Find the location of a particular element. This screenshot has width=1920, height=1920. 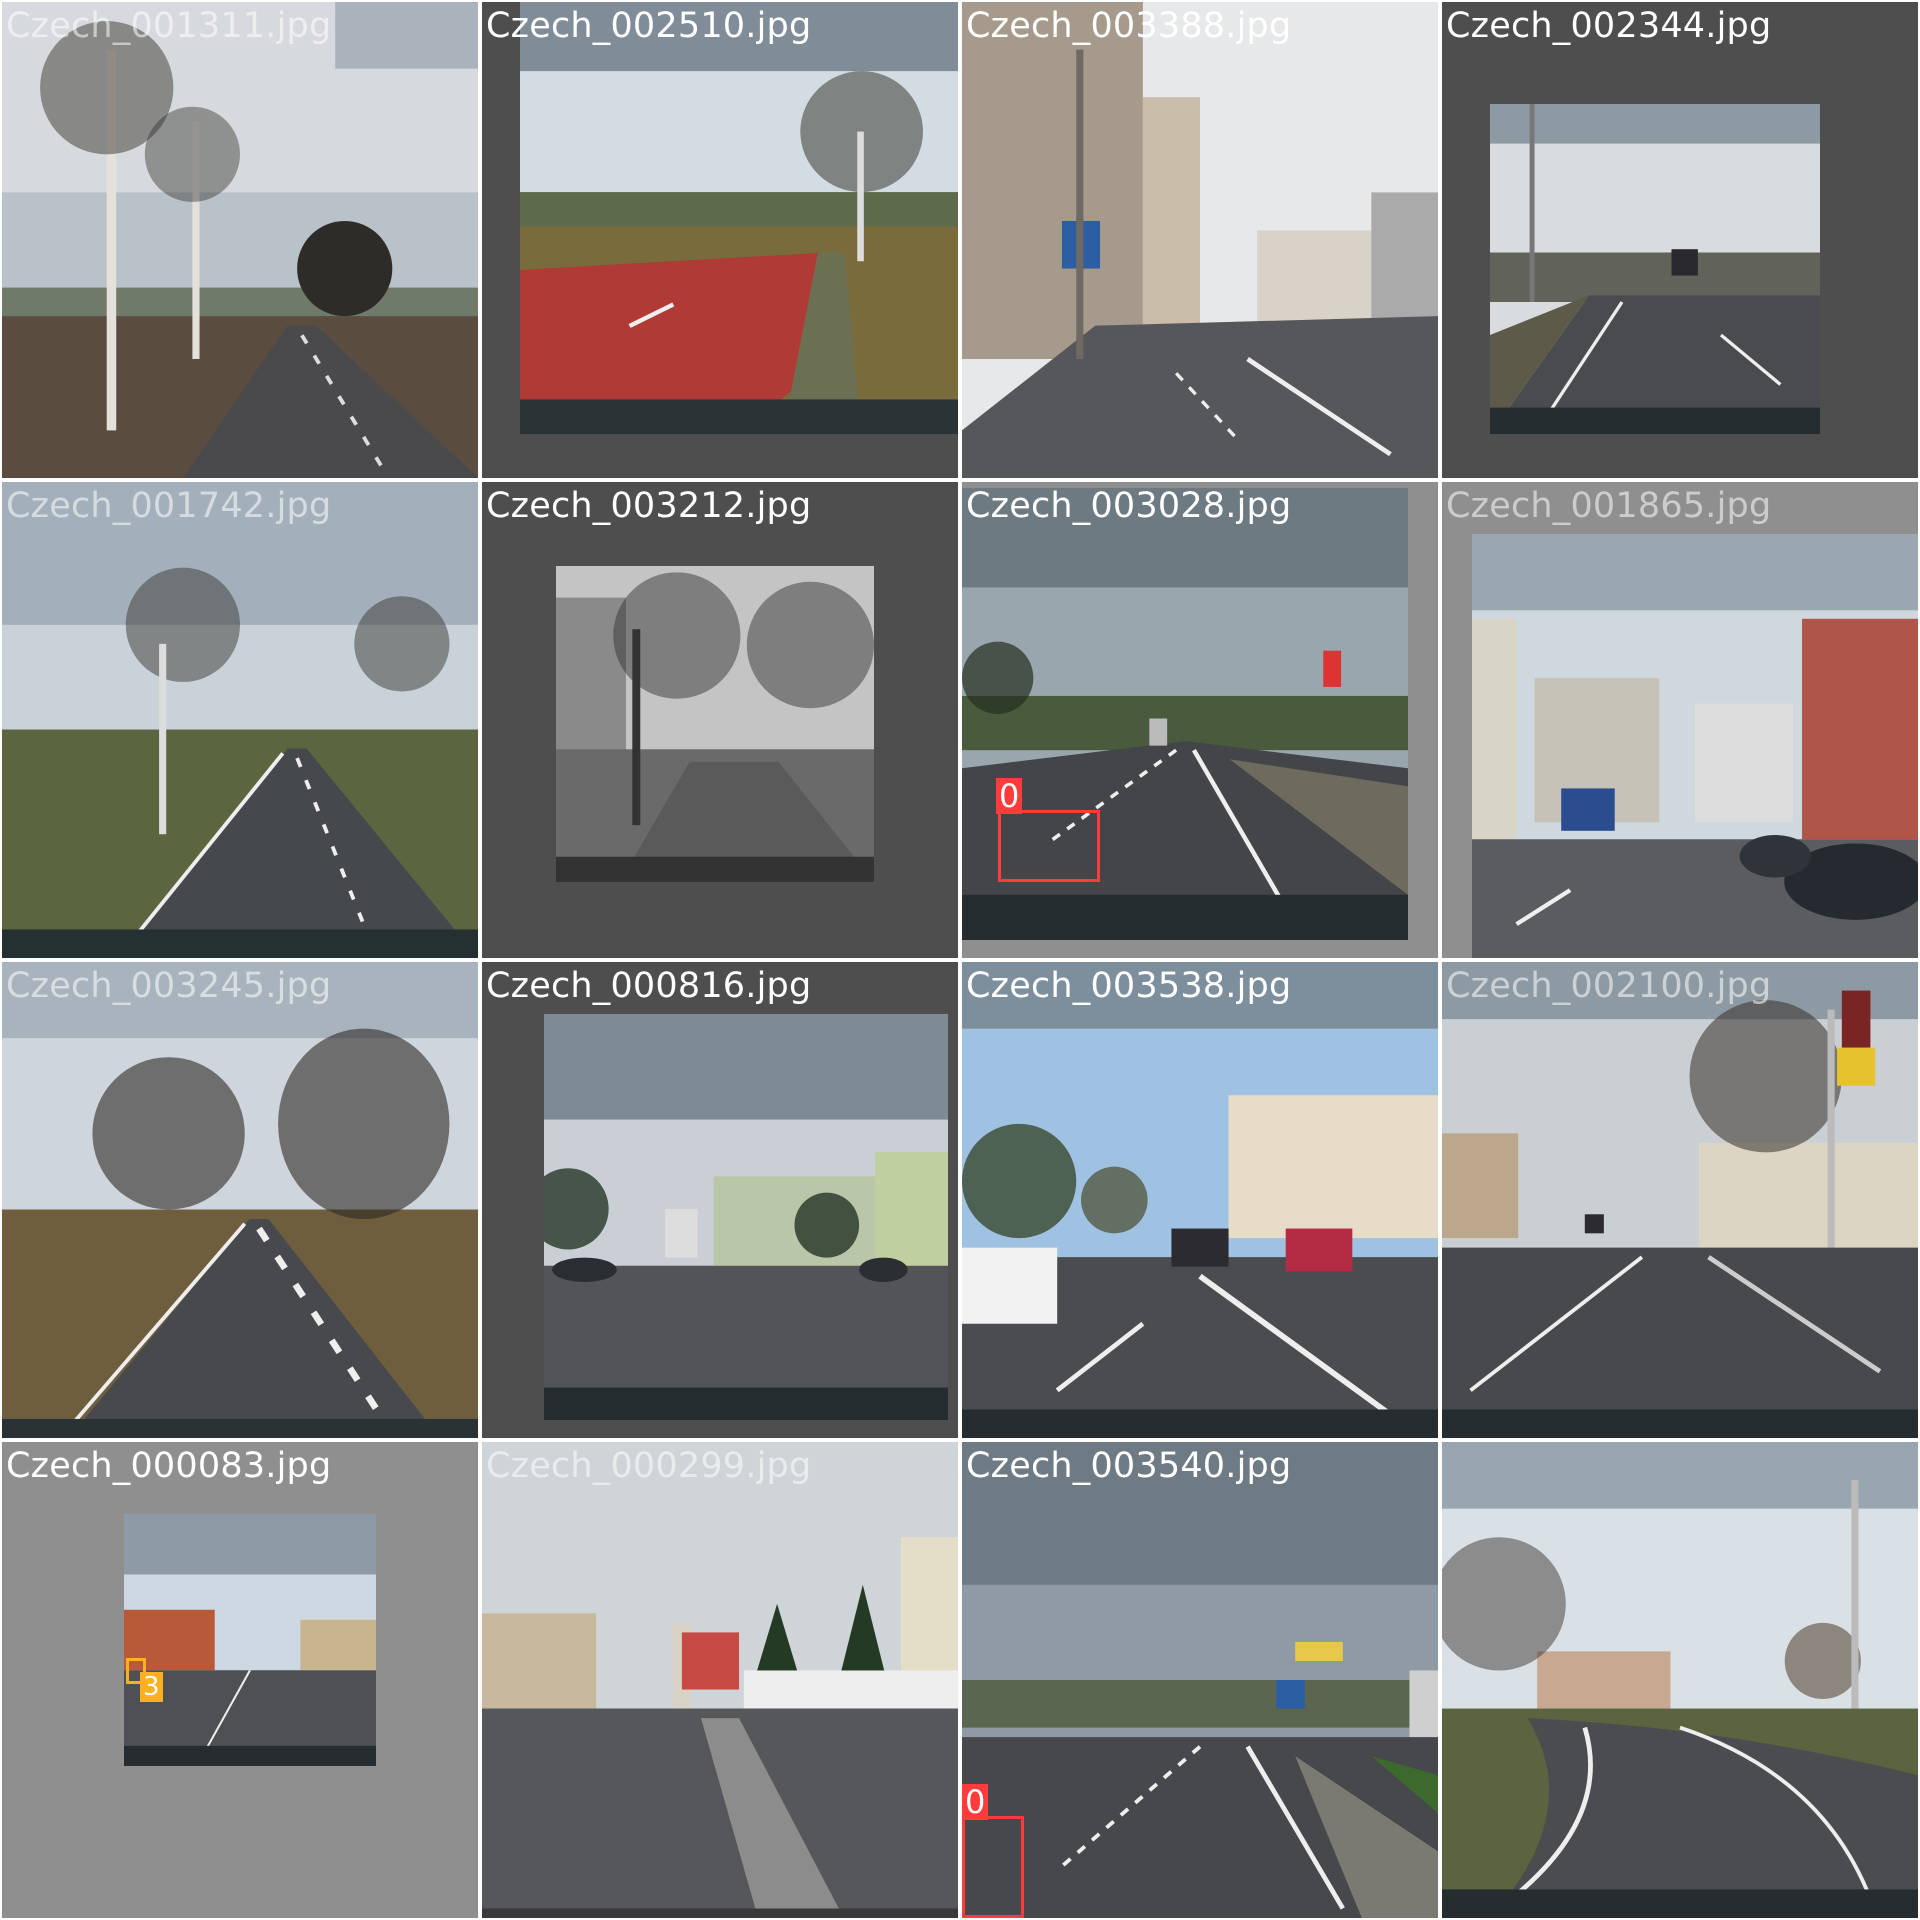

filename-label: Czech_000816.jpg is located at coordinates (649, 986).